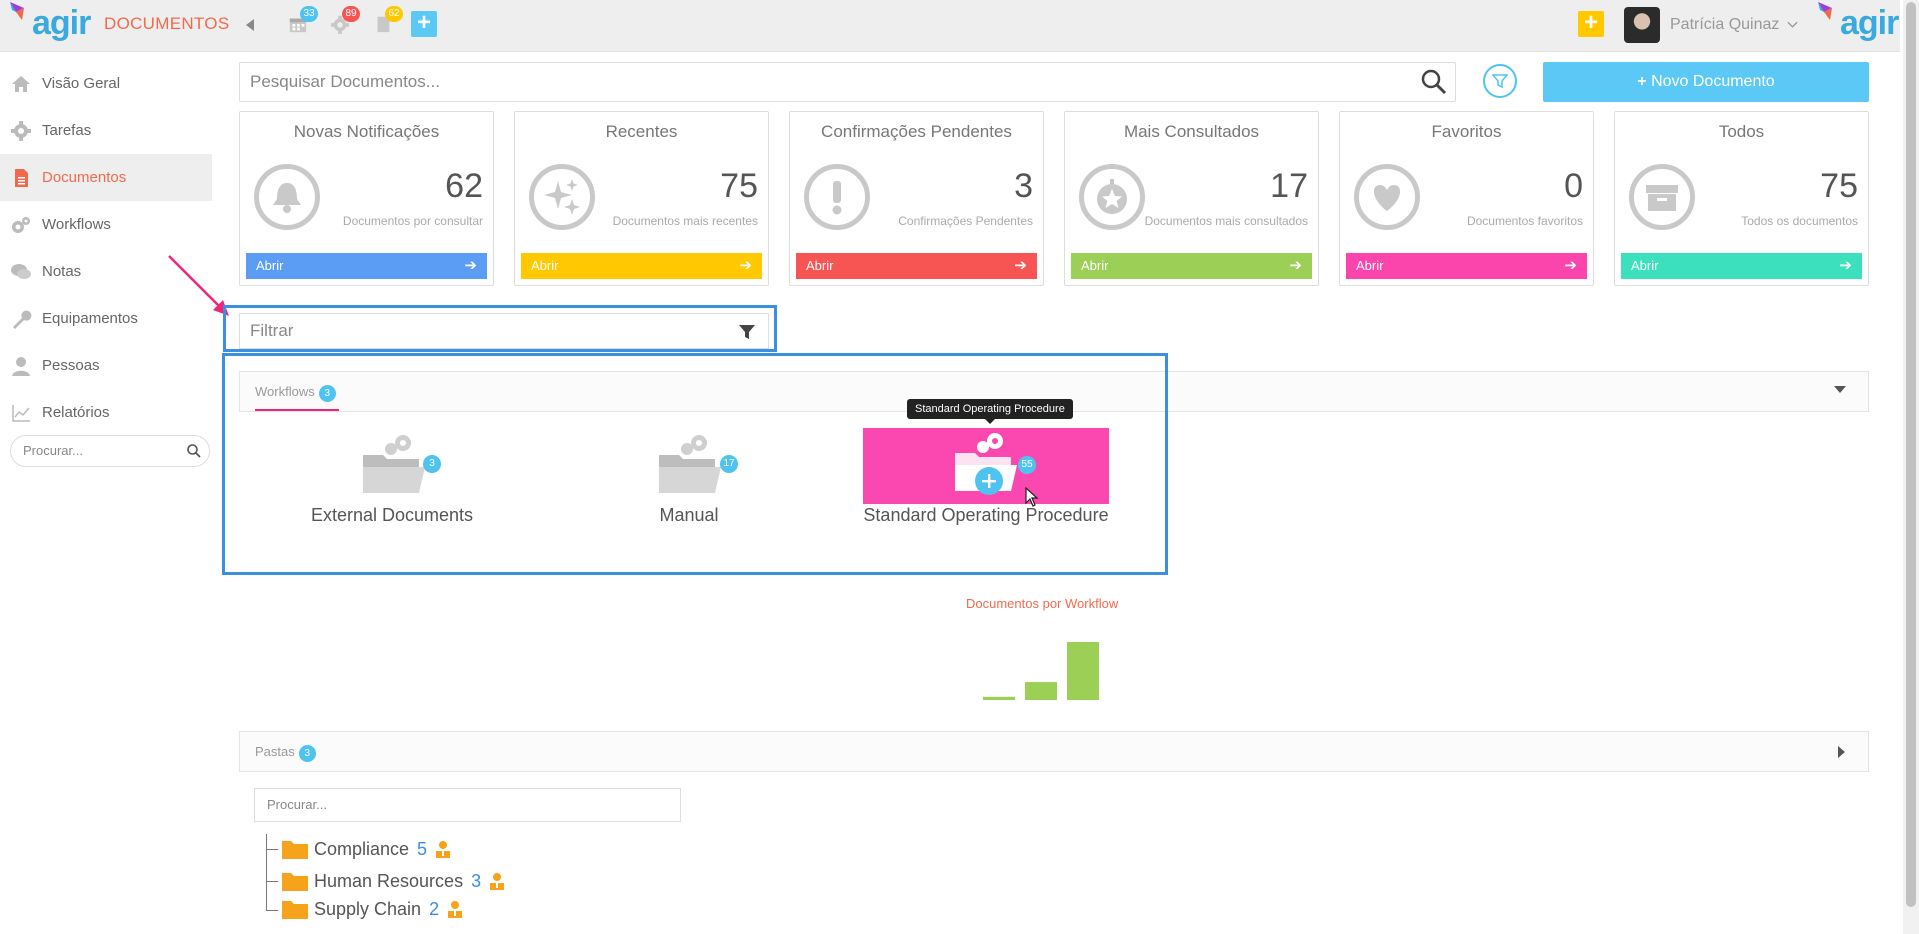 The height and width of the screenshot is (934, 1919). I want to click on workflow-standard-operating-procedure: 55, so click(986, 467).